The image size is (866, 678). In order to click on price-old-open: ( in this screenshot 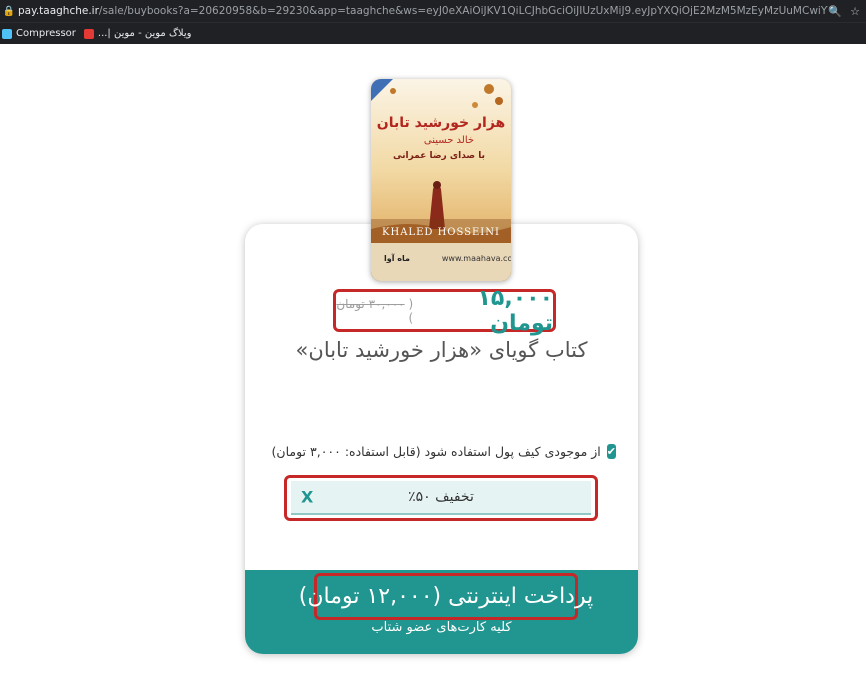, I will do `click(411, 303)`.